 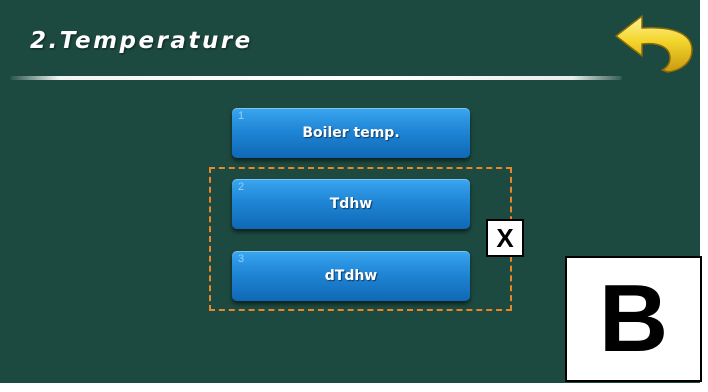 I want to click on back-arrow-icon, so click(x=654, y=44).